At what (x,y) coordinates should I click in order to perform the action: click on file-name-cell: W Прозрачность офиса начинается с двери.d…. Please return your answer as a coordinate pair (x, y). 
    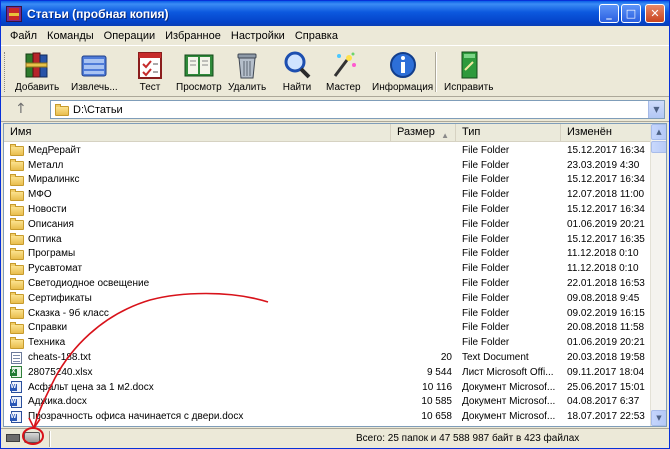
    Looking at the image, I should click on (197, 416).